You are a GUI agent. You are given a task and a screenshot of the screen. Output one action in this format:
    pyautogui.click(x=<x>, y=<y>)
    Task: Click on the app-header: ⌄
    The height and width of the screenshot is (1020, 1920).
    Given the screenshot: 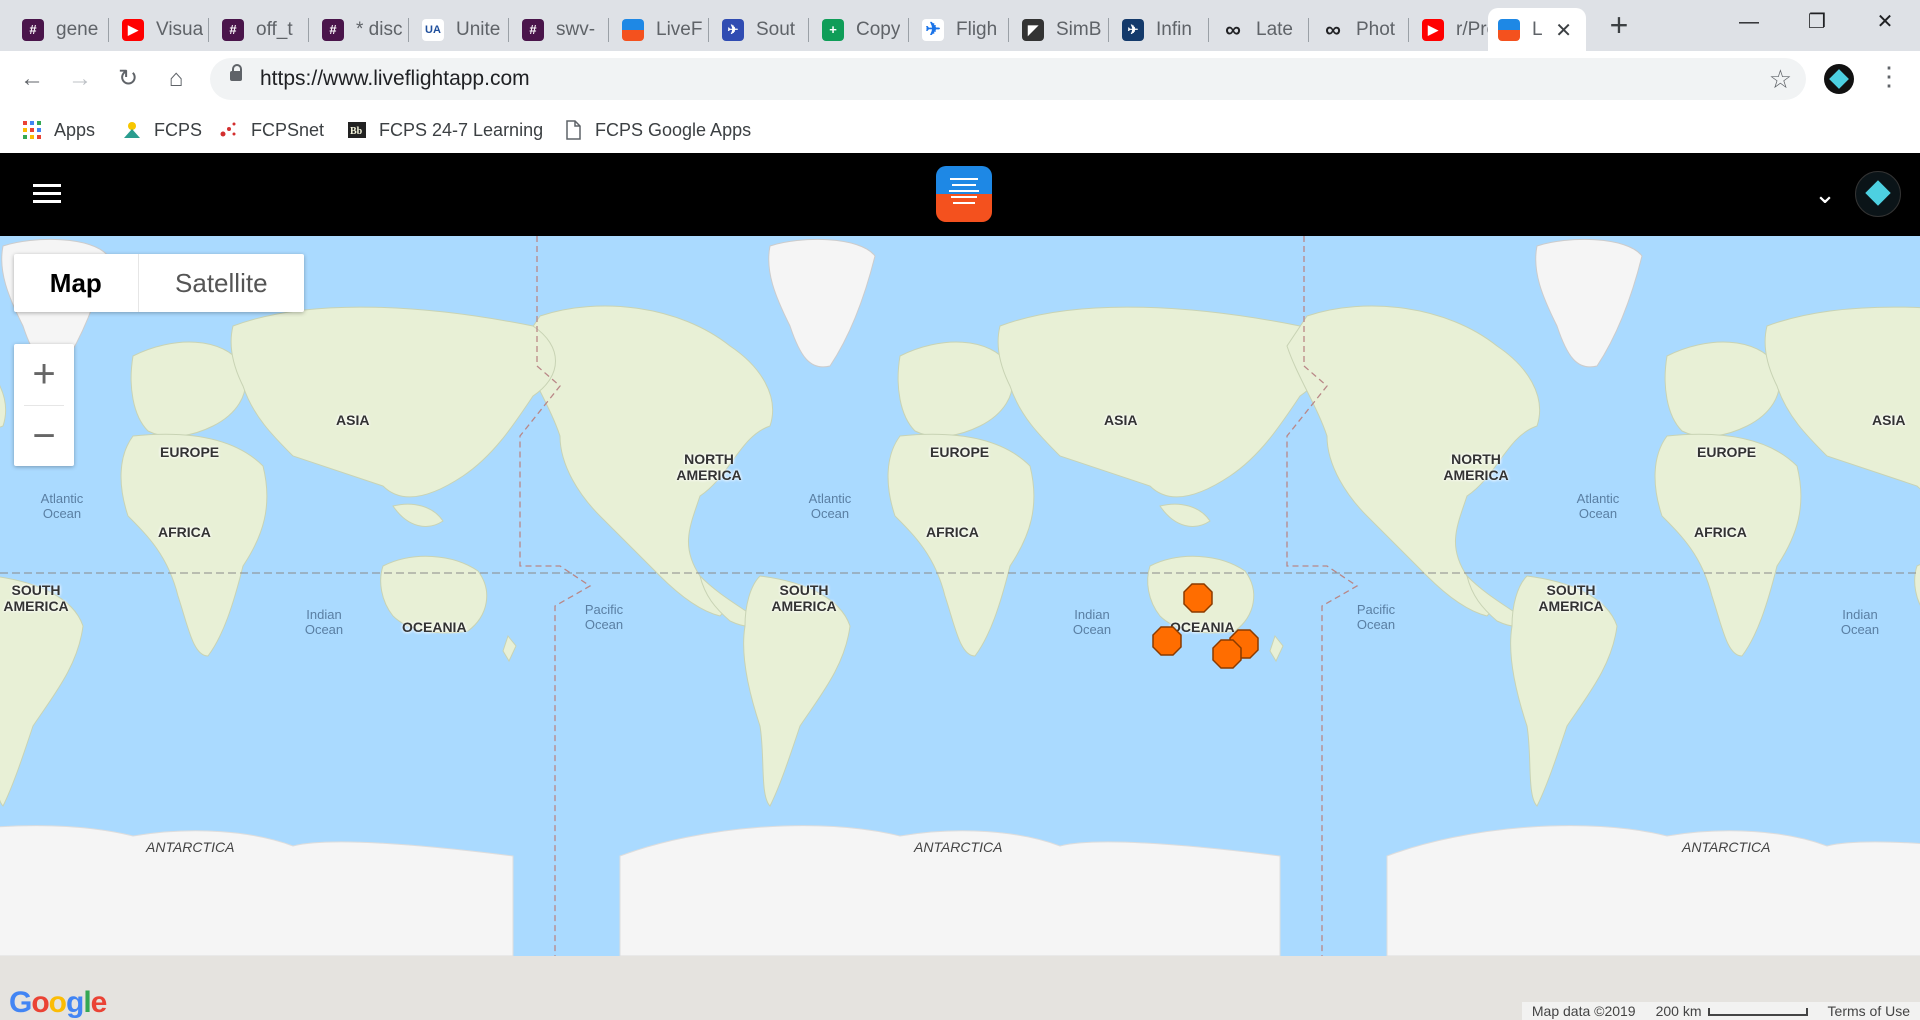 What is the action you would take?
    pyautogui.click(x=960, y=194)
    